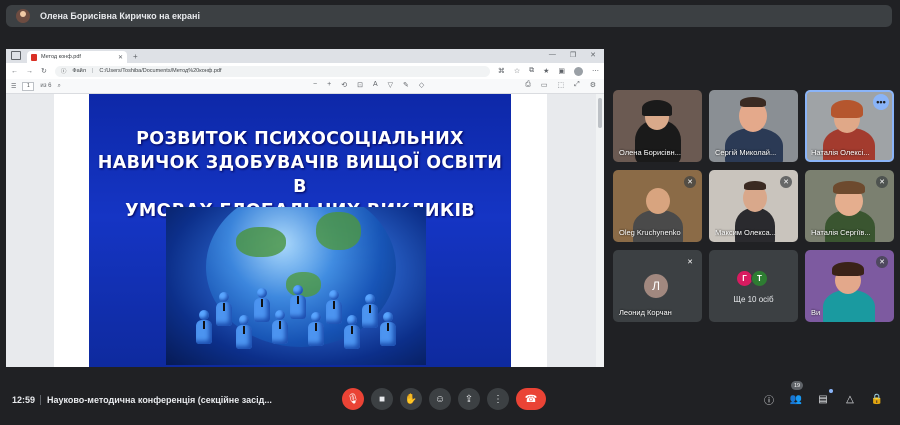 The width and height of the screenshot is (900, 425). Describe the element at coordinates (44, 71) in the screenshot. I see `reload-icon: ↻` at that location.